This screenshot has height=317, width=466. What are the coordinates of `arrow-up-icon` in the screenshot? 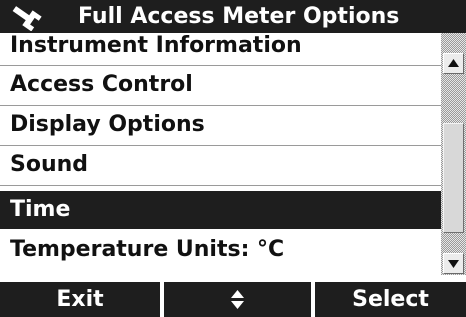 It's located at (453, 63).